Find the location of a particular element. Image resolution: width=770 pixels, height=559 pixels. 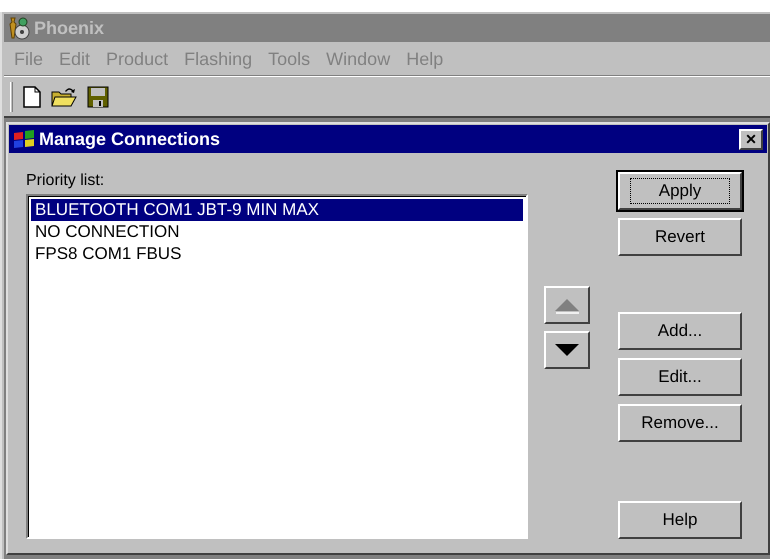

list-item: BLUETOOTH COM1 JBT-9 MIN MAX is located at coordinates (277, 210).